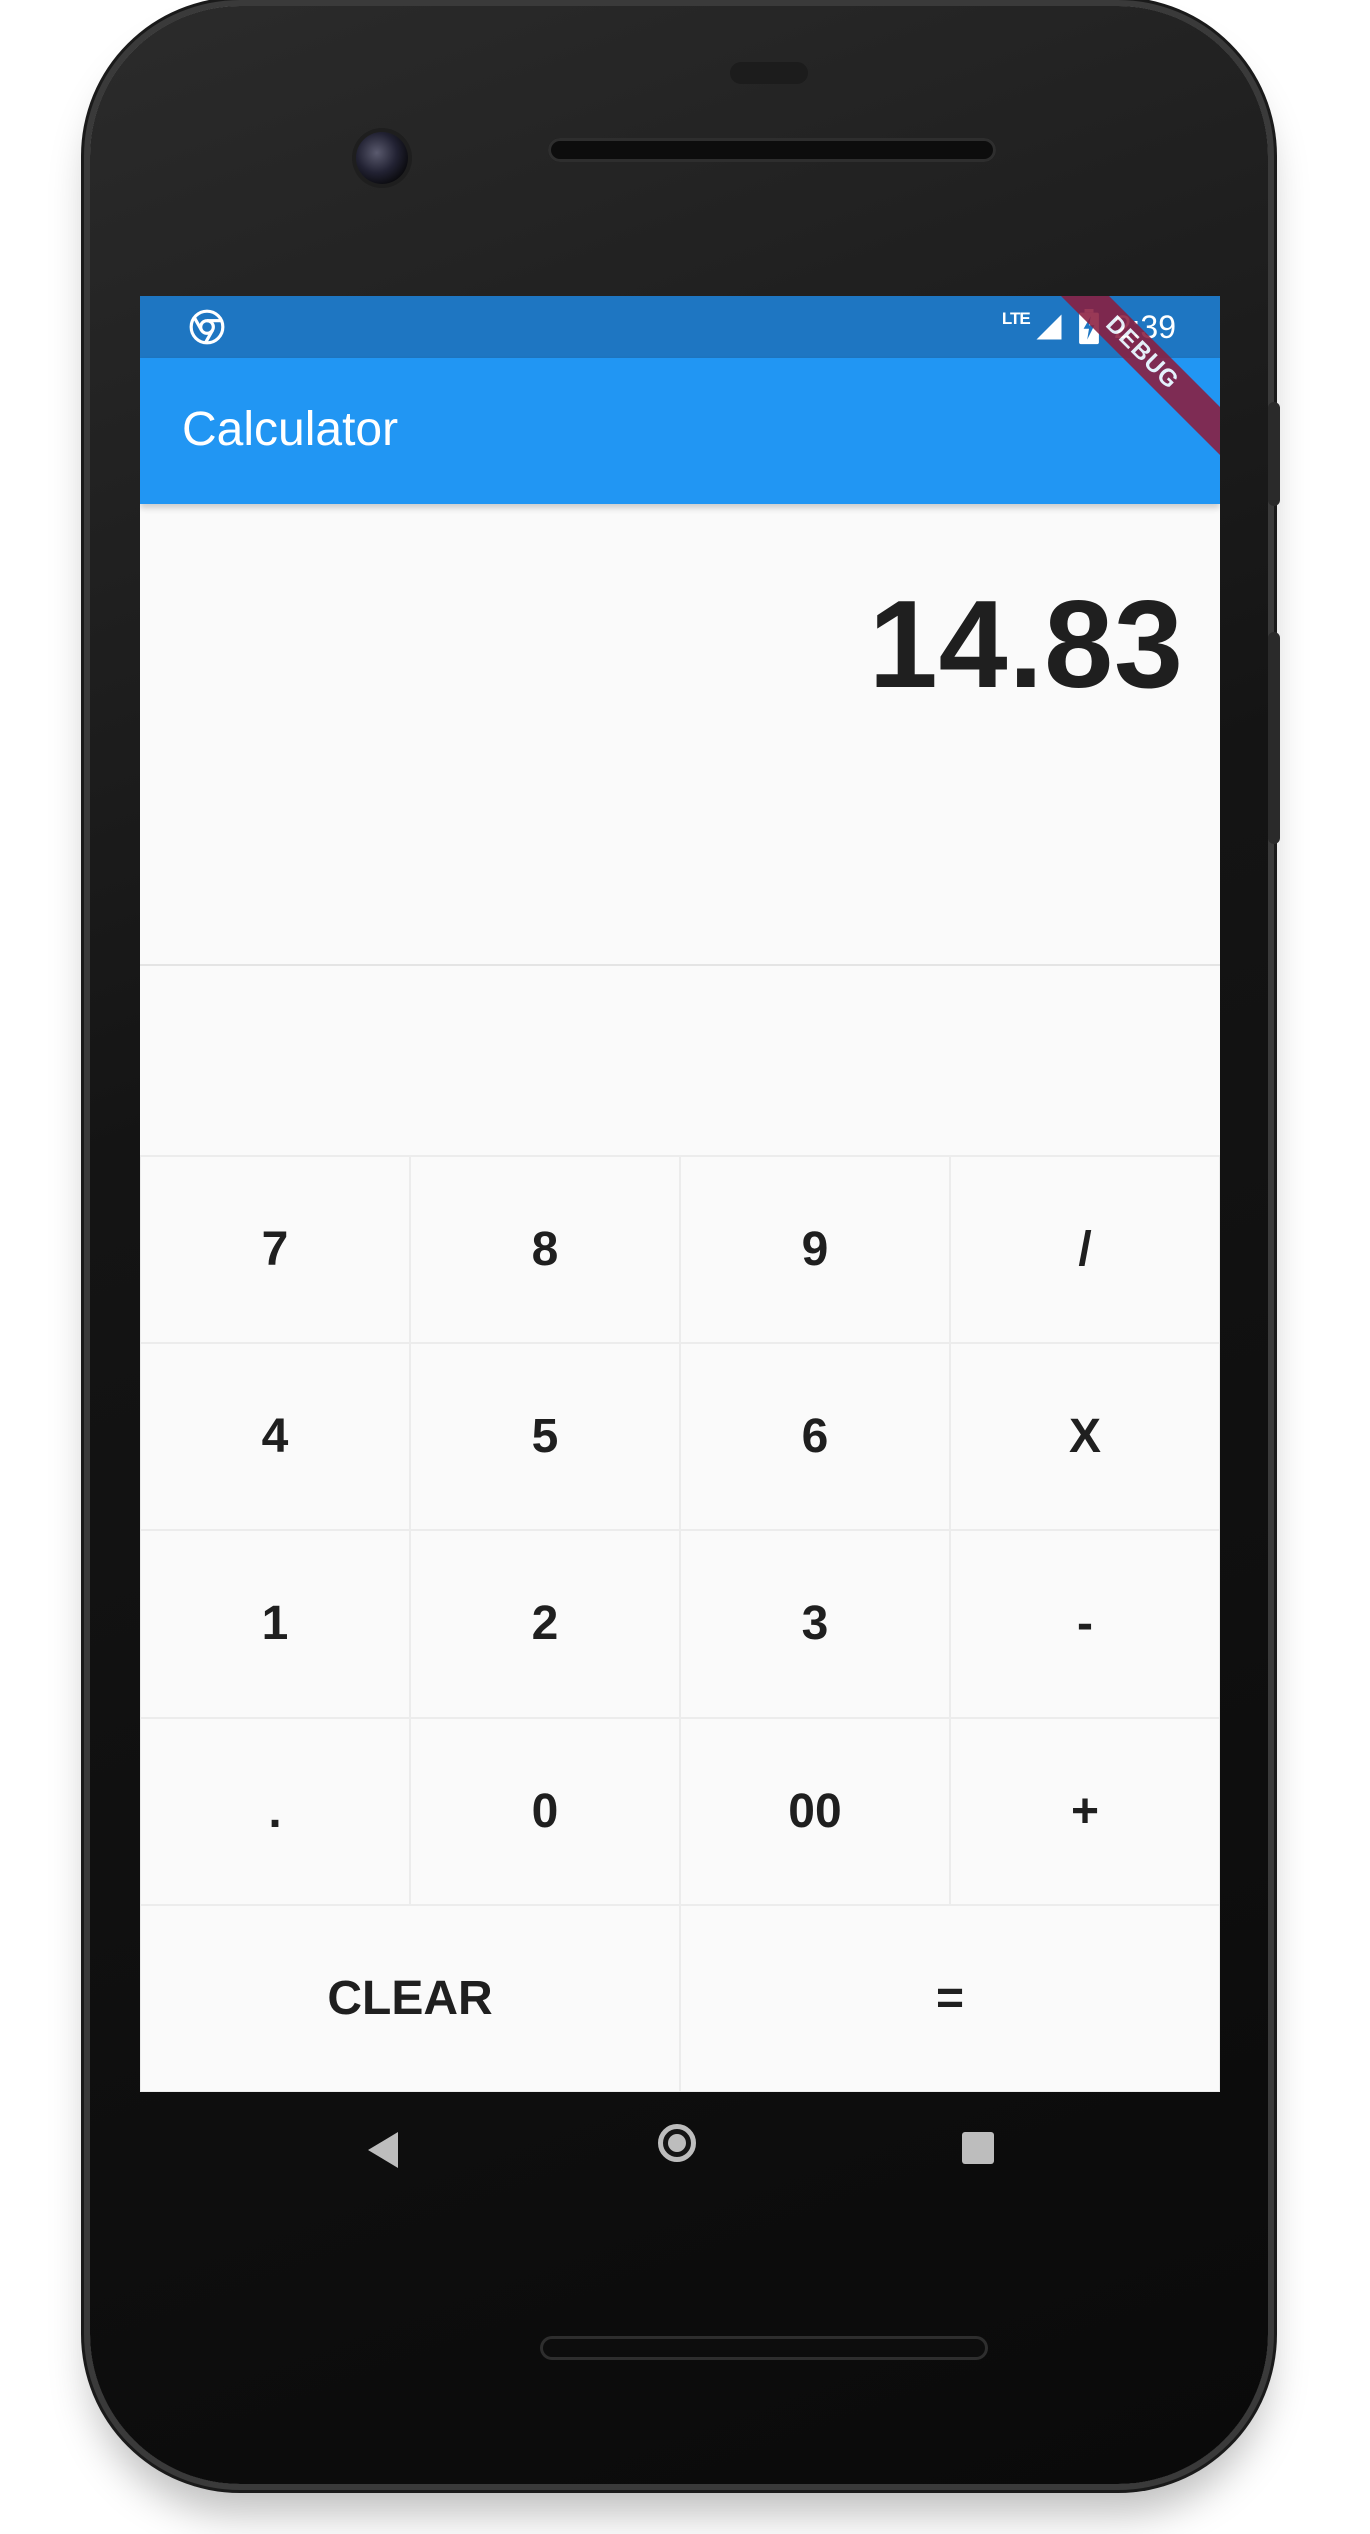 The height and width of the screenshot is (2534, 1370). What do you see at coordinates (677, 2143) in the screenshot?
I see `home-circle-icon` at bounding box center [677, 2143].